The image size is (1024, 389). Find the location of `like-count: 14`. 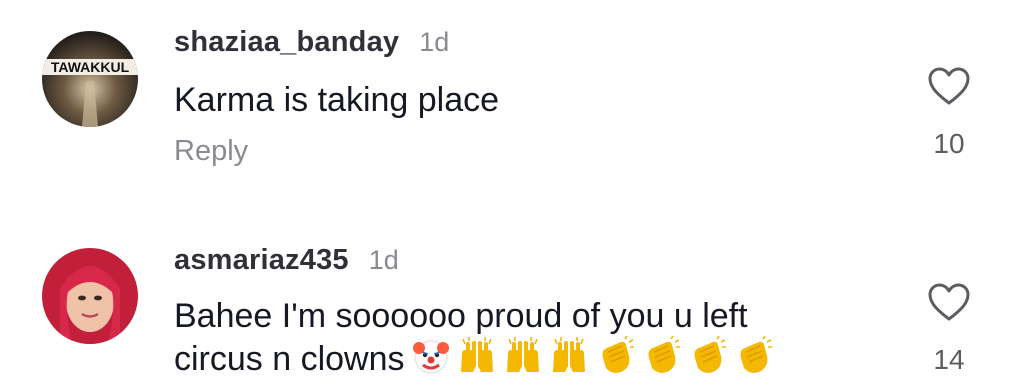

like-count: 14 is located at coordinates (949, 359).